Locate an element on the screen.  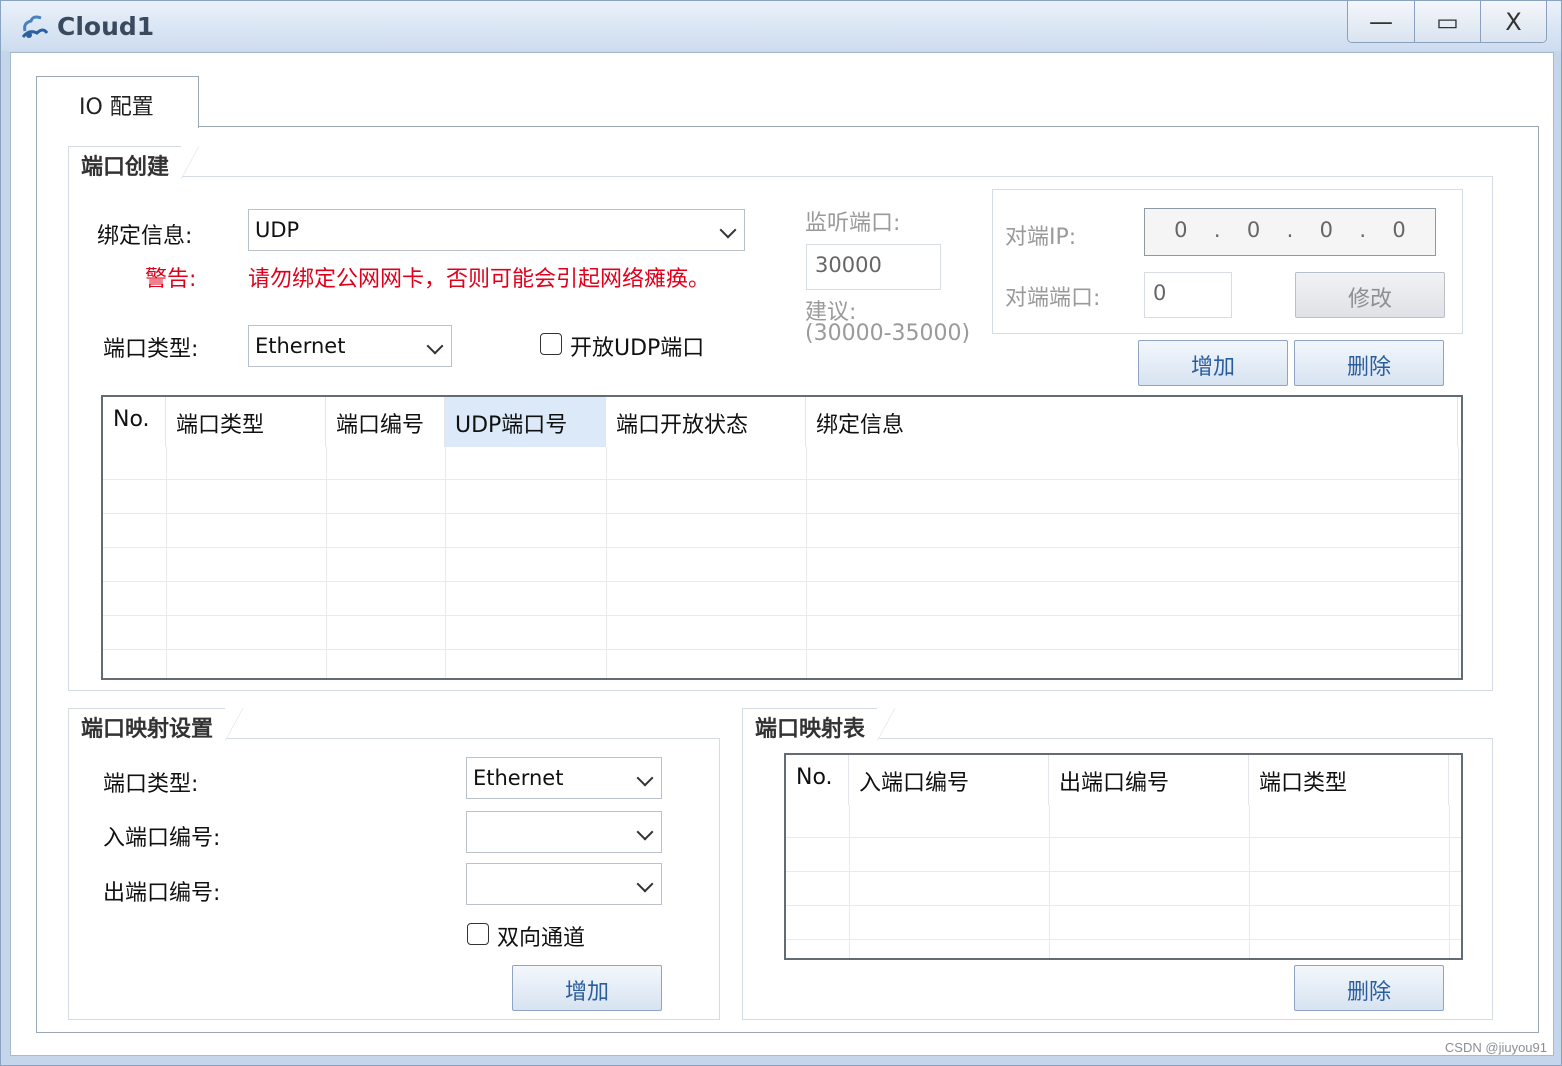
col-header-out-port: 出端口编号 is located at coordinates (1149, 780).